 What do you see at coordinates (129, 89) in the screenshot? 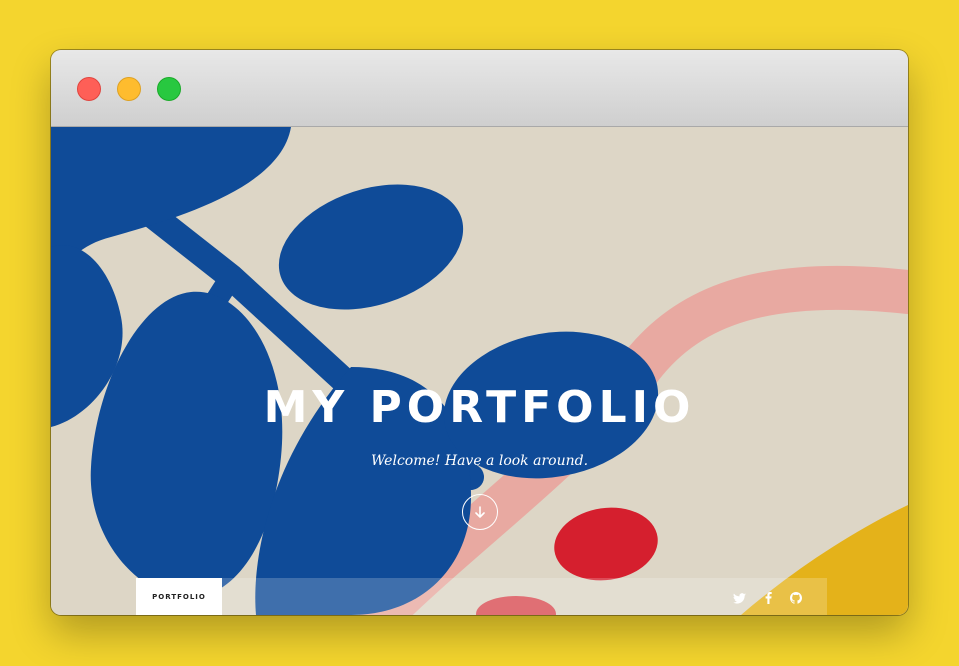
I see `minimize-button` at bounding box center [129, 89].